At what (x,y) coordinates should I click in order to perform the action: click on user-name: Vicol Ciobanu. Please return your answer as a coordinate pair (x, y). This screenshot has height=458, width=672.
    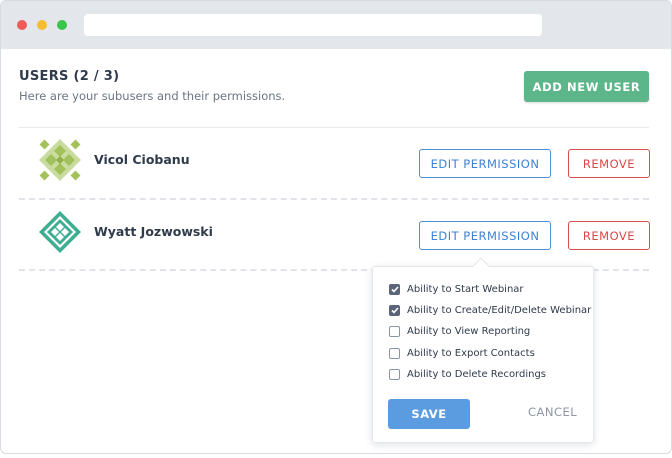
    Looking at the image, I should click on (142, 159).